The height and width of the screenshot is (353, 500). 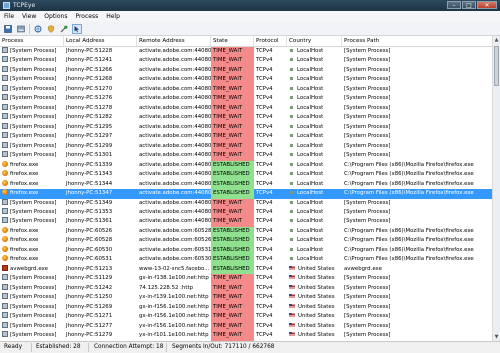 What do you see at coordinates (232, 41) in the screenshot?
I see `column-header-state: State` at bounding box center [232, 41].